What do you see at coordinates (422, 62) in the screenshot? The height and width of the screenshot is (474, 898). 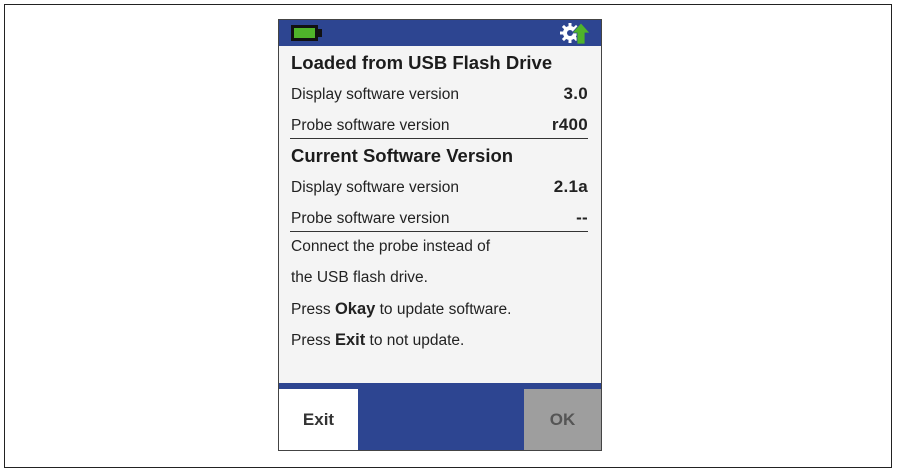 I see `loaded-heading: Loaded from USB Flash Drive` at bounding box center [422, 62].